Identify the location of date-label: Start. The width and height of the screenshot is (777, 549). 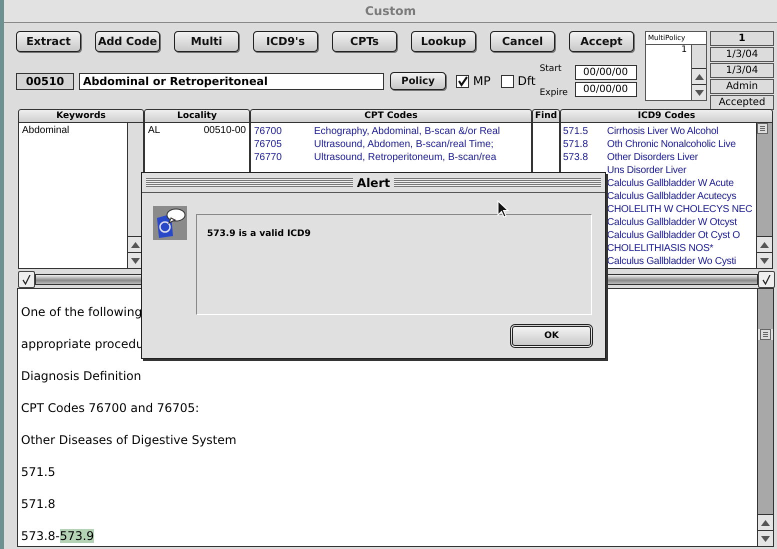
(551, 69).